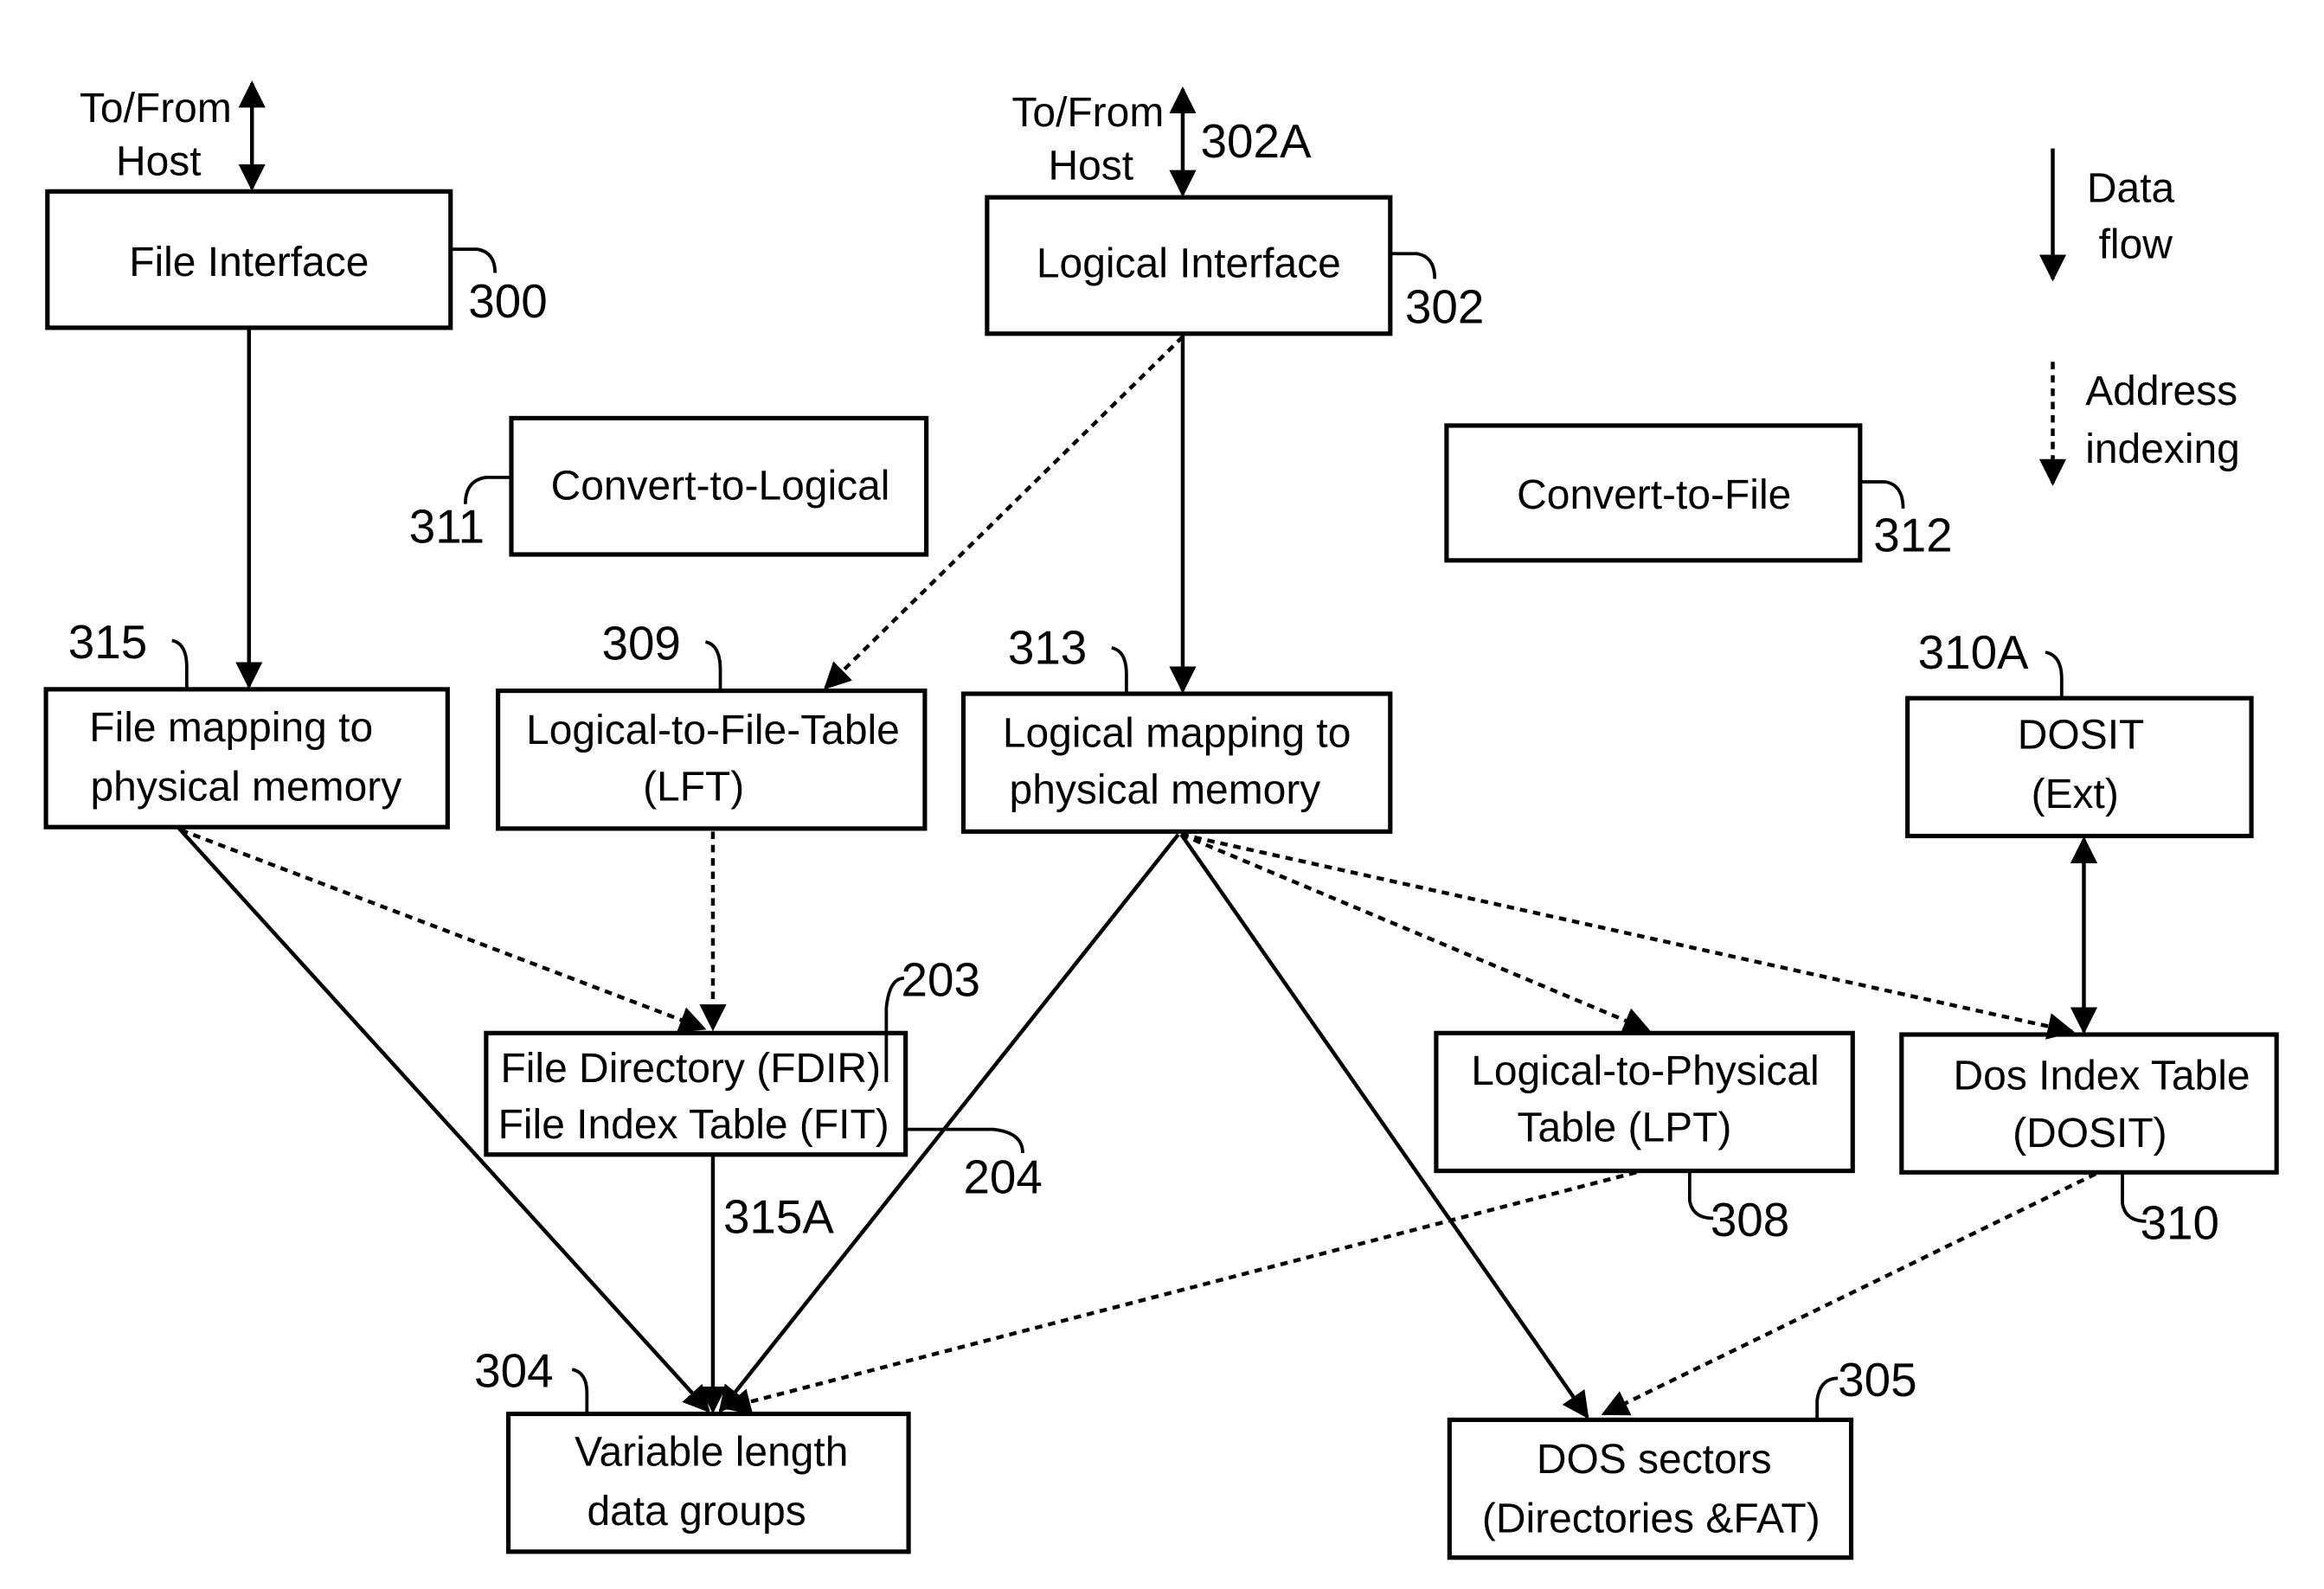 Image resolution: width=2324 pixels, height=1589 pixels. What do you see at coordinates (1176, 762) in the screenshot?
I see `box-logical-mapping: Logical mapping to physical memory` at bounding box center [1176, 762].